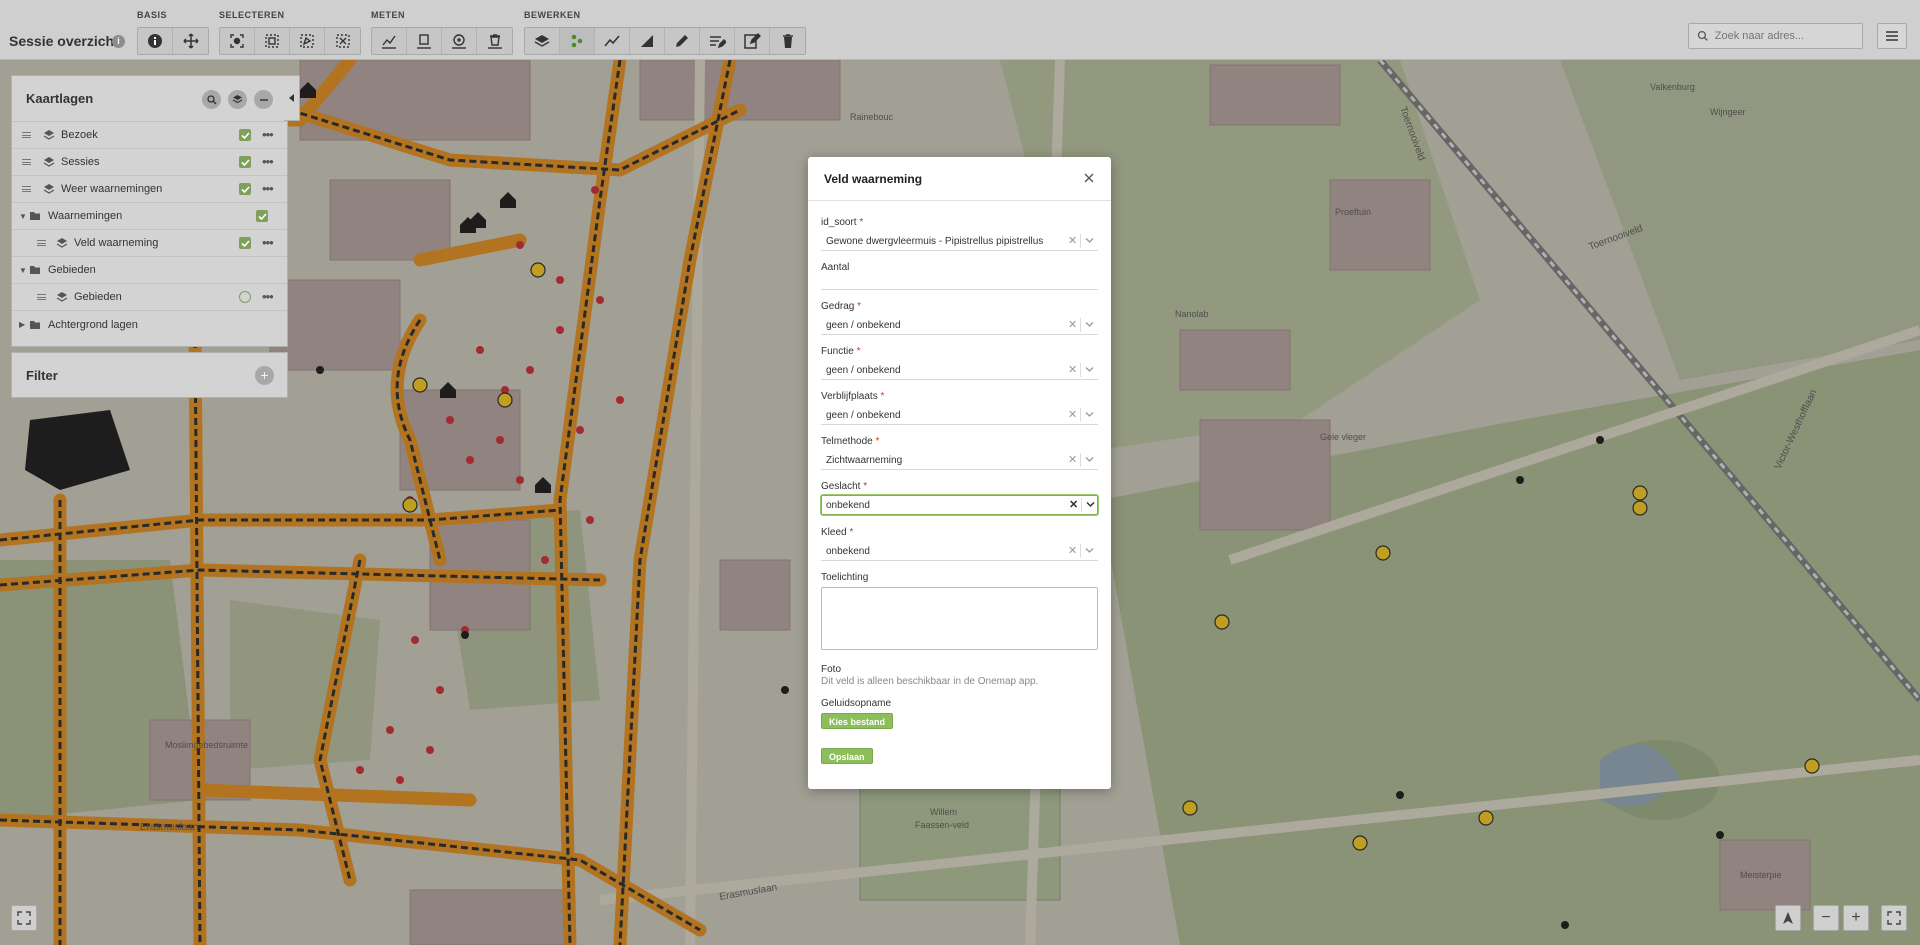 The height and width of the screenshot is (945, 1920). Describe the element at coordinates (1788, 36) in the screenshot. I see `search-input` at that location.